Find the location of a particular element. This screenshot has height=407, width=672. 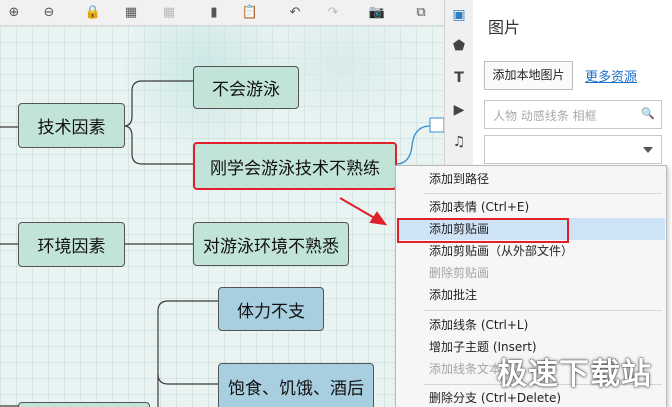

highlight-annotation-box is located at coordinates (483, 230).